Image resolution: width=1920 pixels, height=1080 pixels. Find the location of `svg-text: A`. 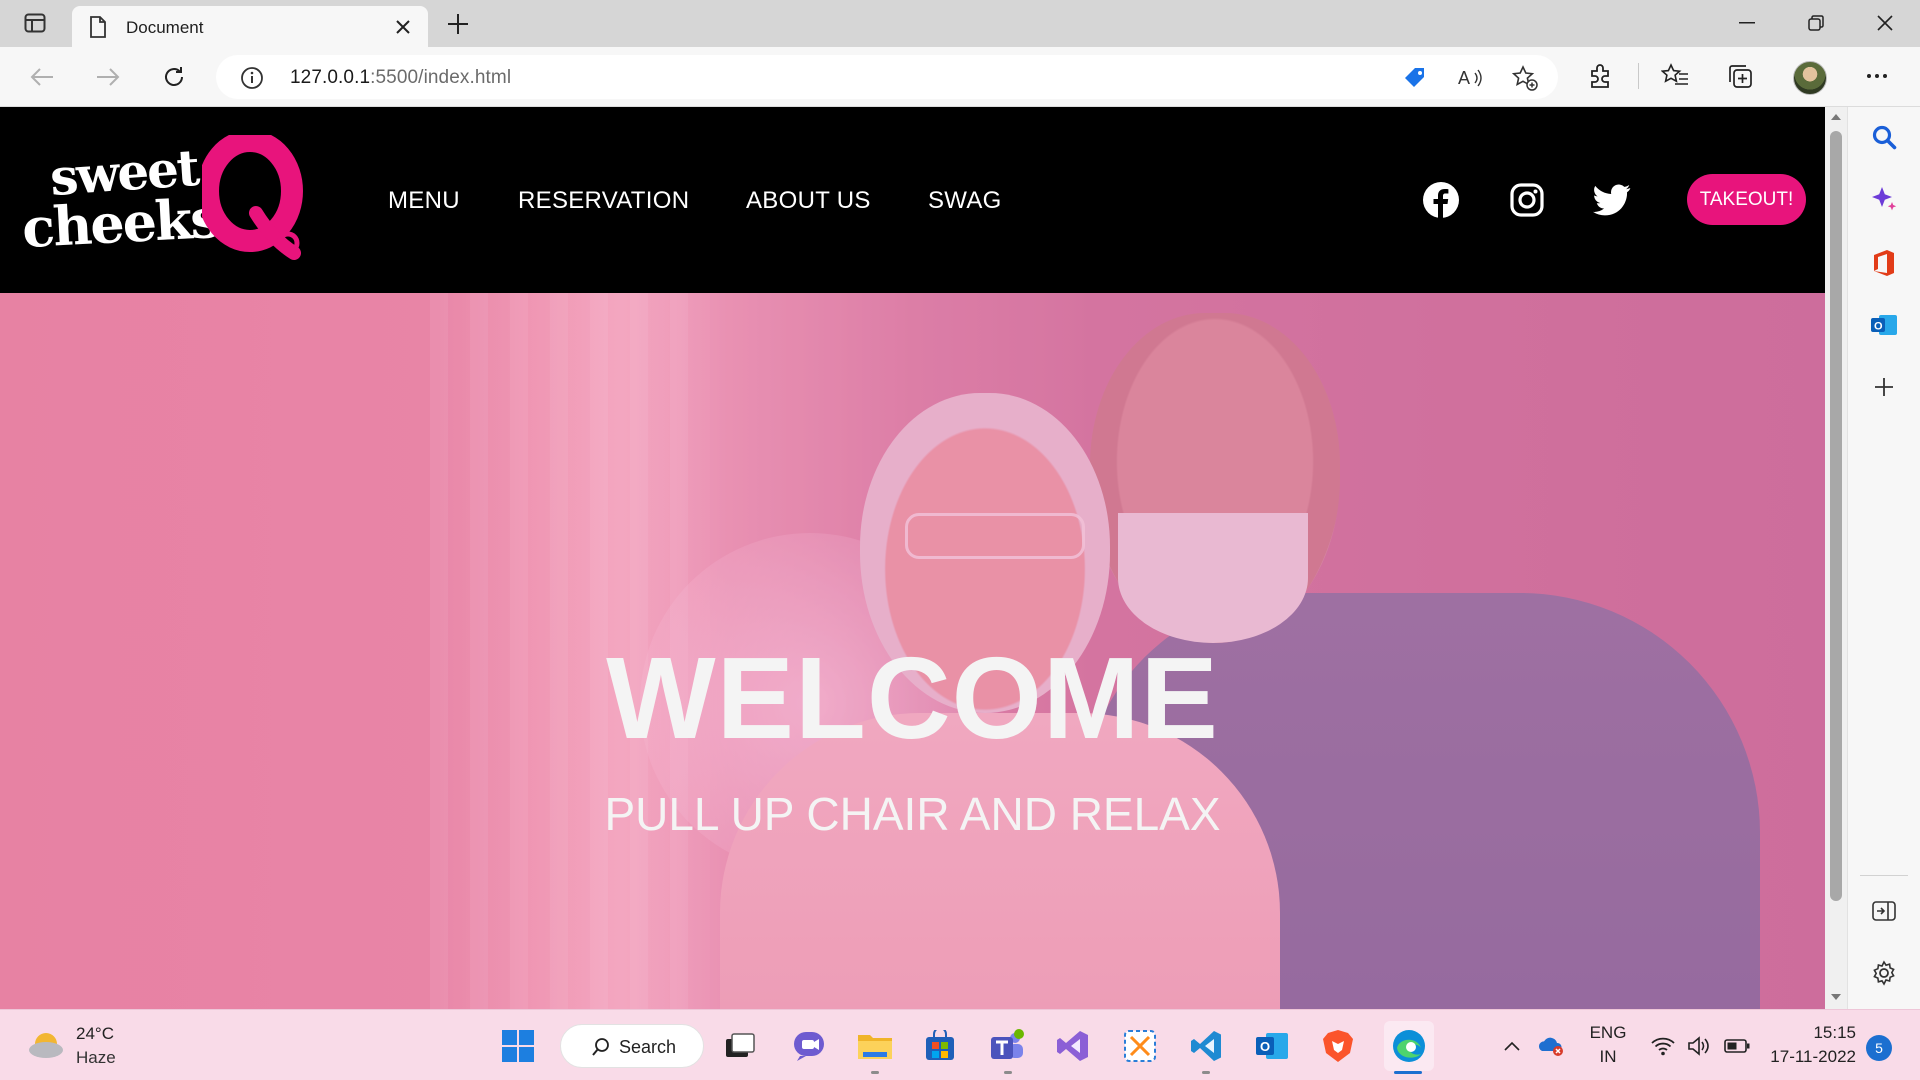

svg-text: A is located at coordinates (1464, 78).